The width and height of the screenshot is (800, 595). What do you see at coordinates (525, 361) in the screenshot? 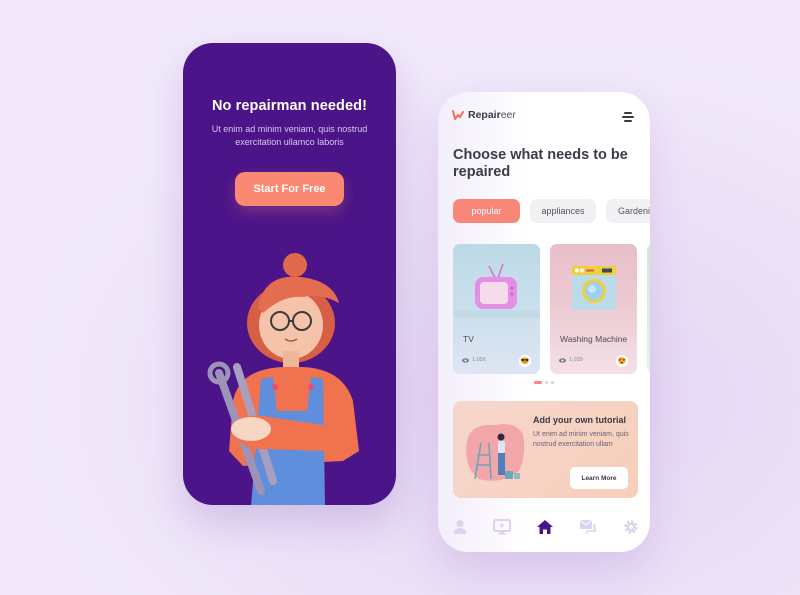
I see `emoji-badge: 😎` at bounding box center [525, 361].